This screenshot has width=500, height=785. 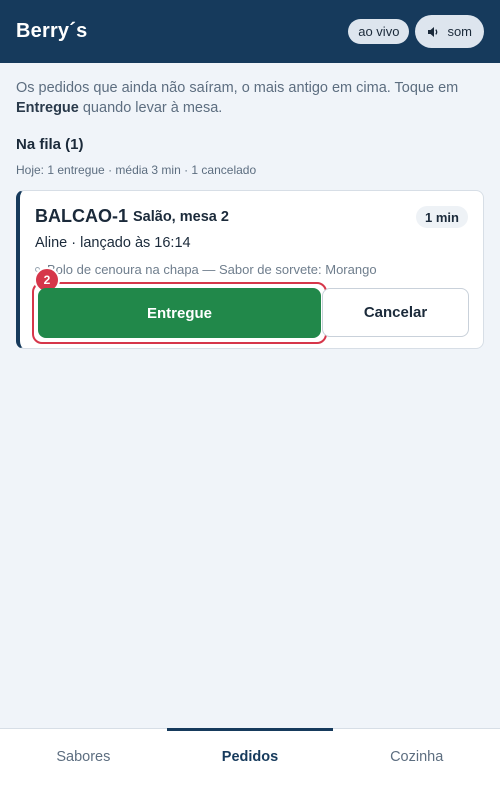 I want to click on intro-text-end: quando levar à mesa., so click(x=150, y=108).